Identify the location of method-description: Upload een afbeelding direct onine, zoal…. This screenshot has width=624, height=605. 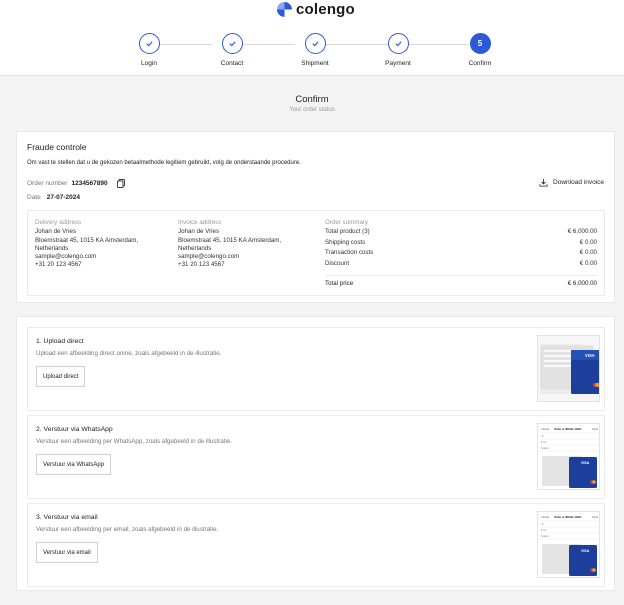
(129, 353).